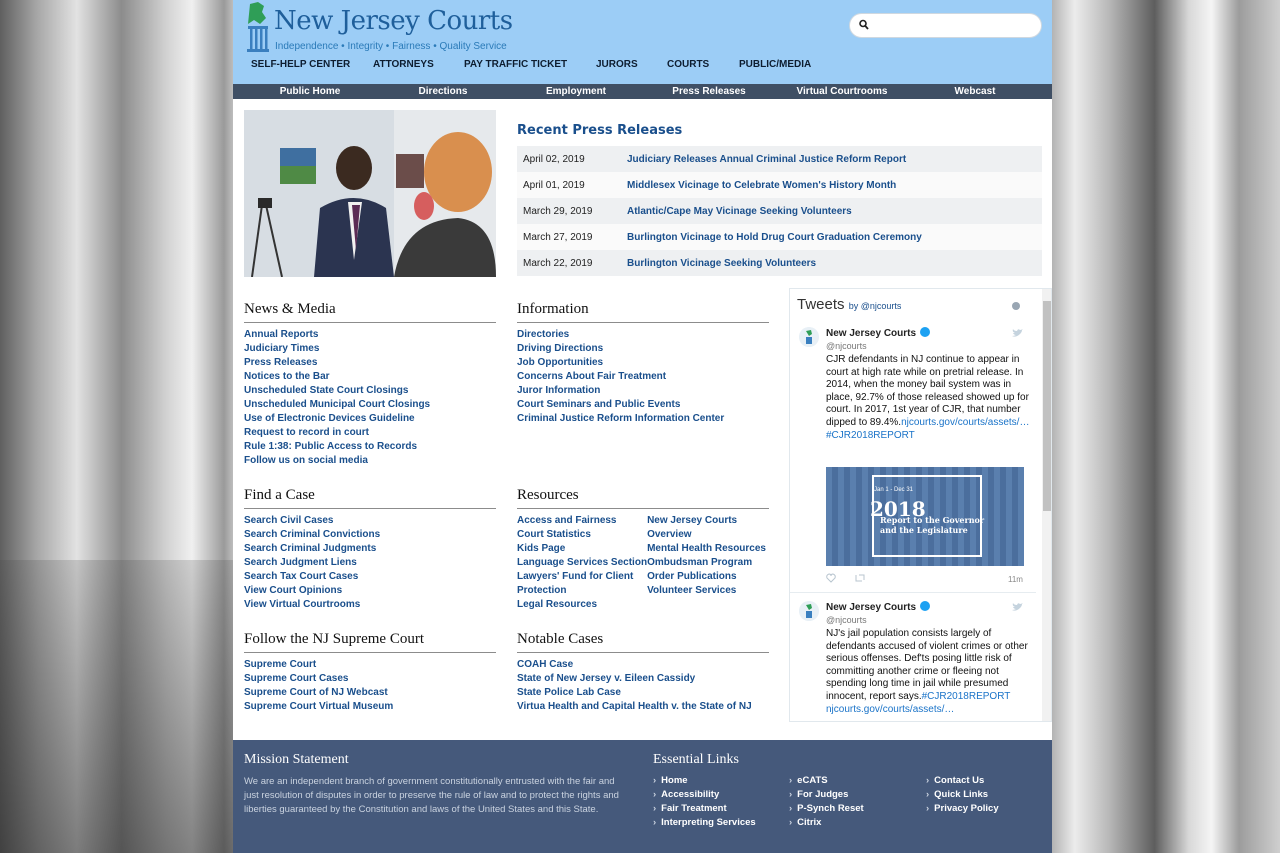 Image resolution: width=1280 pixels, height=853 pixels. What do you see at coordinates (805, 822) in the screenshot?
I see `footer-link-citrix: Citrix` at bounding box center [805, 822].